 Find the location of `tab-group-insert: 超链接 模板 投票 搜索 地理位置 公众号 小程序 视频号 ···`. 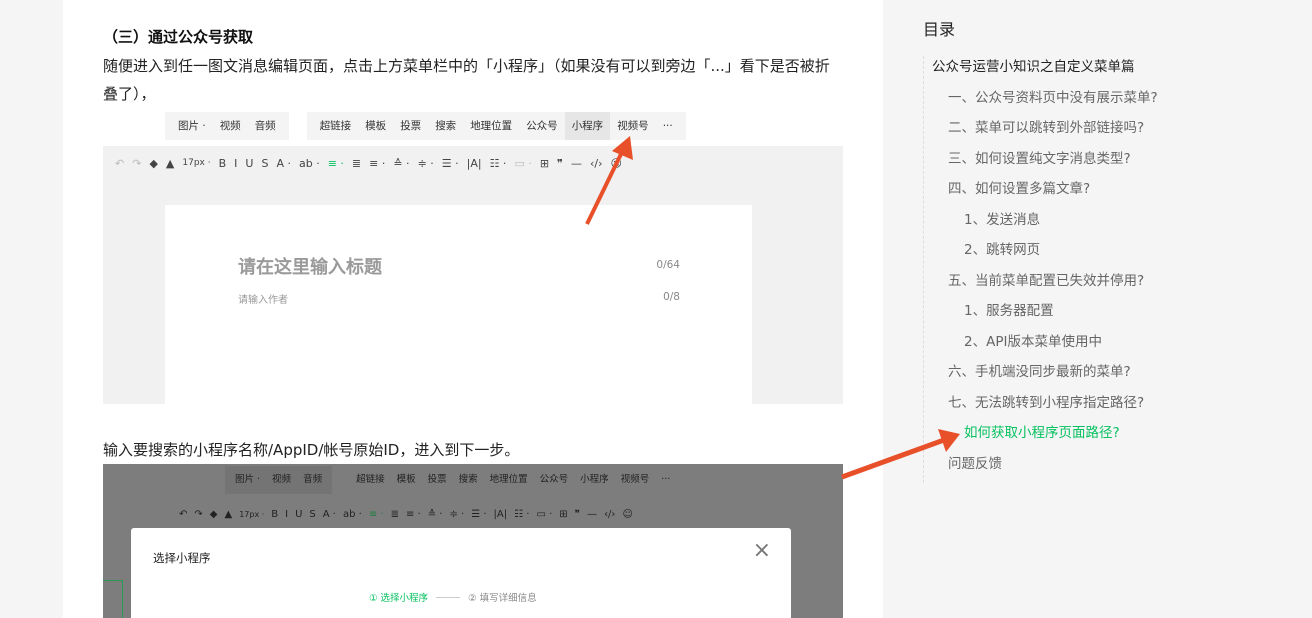

tab-group-insert: 超链接 模板 投票 搜索 地理位置 公众号 小程序 视频号 ··· is located at coordinates (496, 126).